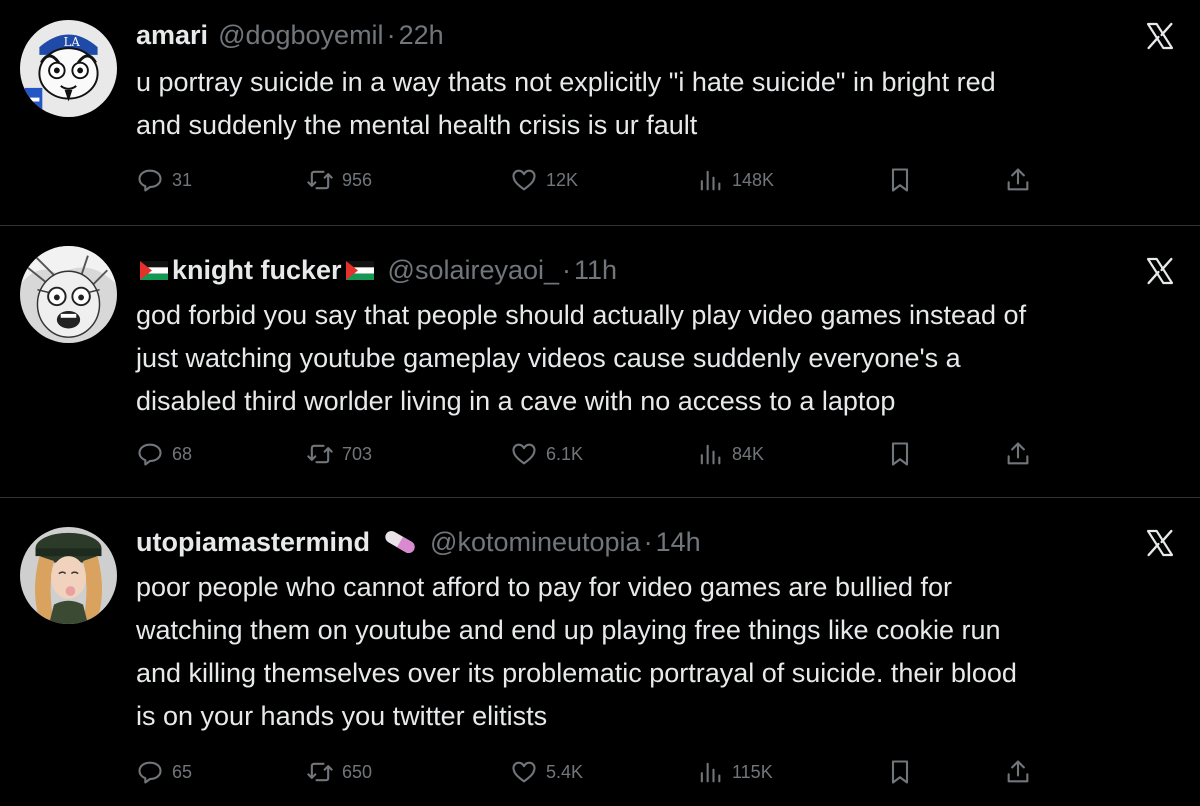 Image resolution: width=1200 pixels, height=806 pixels. Describe the element at coordinates (182, 453) in the screenshot. I see `reply-count: 68` at that location.